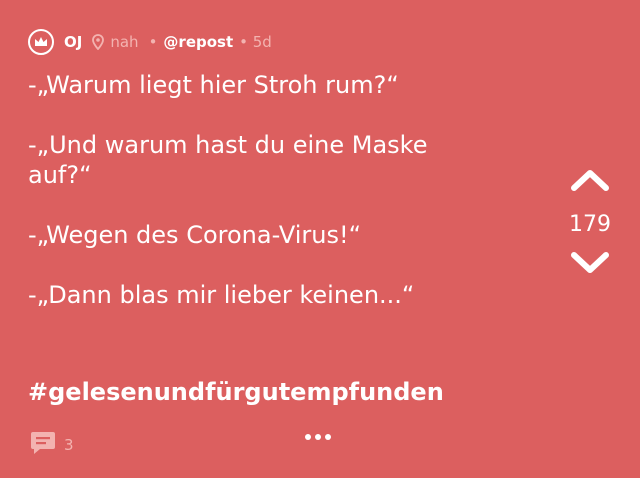  Describe the element at coordinates (198, 42) in the screenshot. I see `channel-link: @repost` at that location.